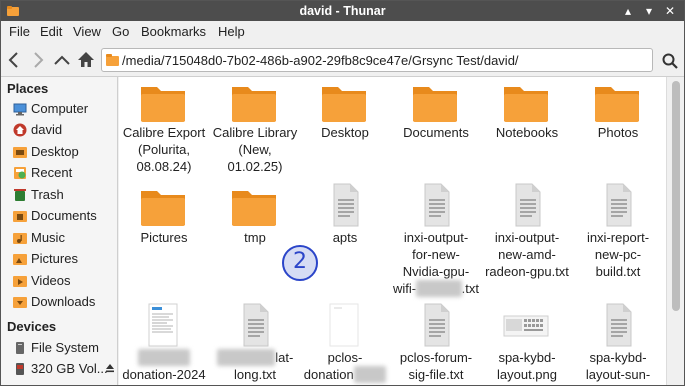 The width and height of the screenshot is (685, 386). I want to click on file-name: xxxxxxxxxlat- long.txt, so click(255, 366).